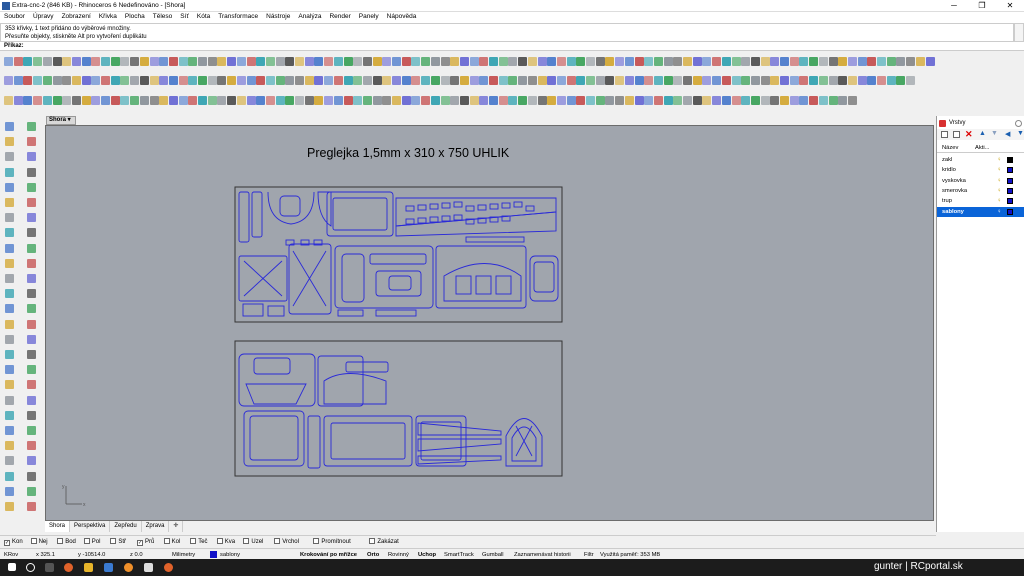  I want to click on search-icon, so click(30, 567).